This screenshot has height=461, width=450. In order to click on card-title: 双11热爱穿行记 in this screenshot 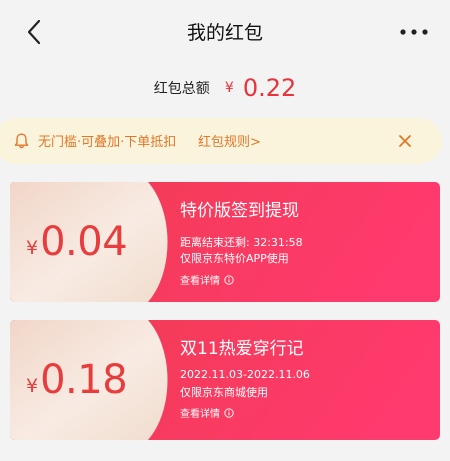, I will do `click(242, 349)`.